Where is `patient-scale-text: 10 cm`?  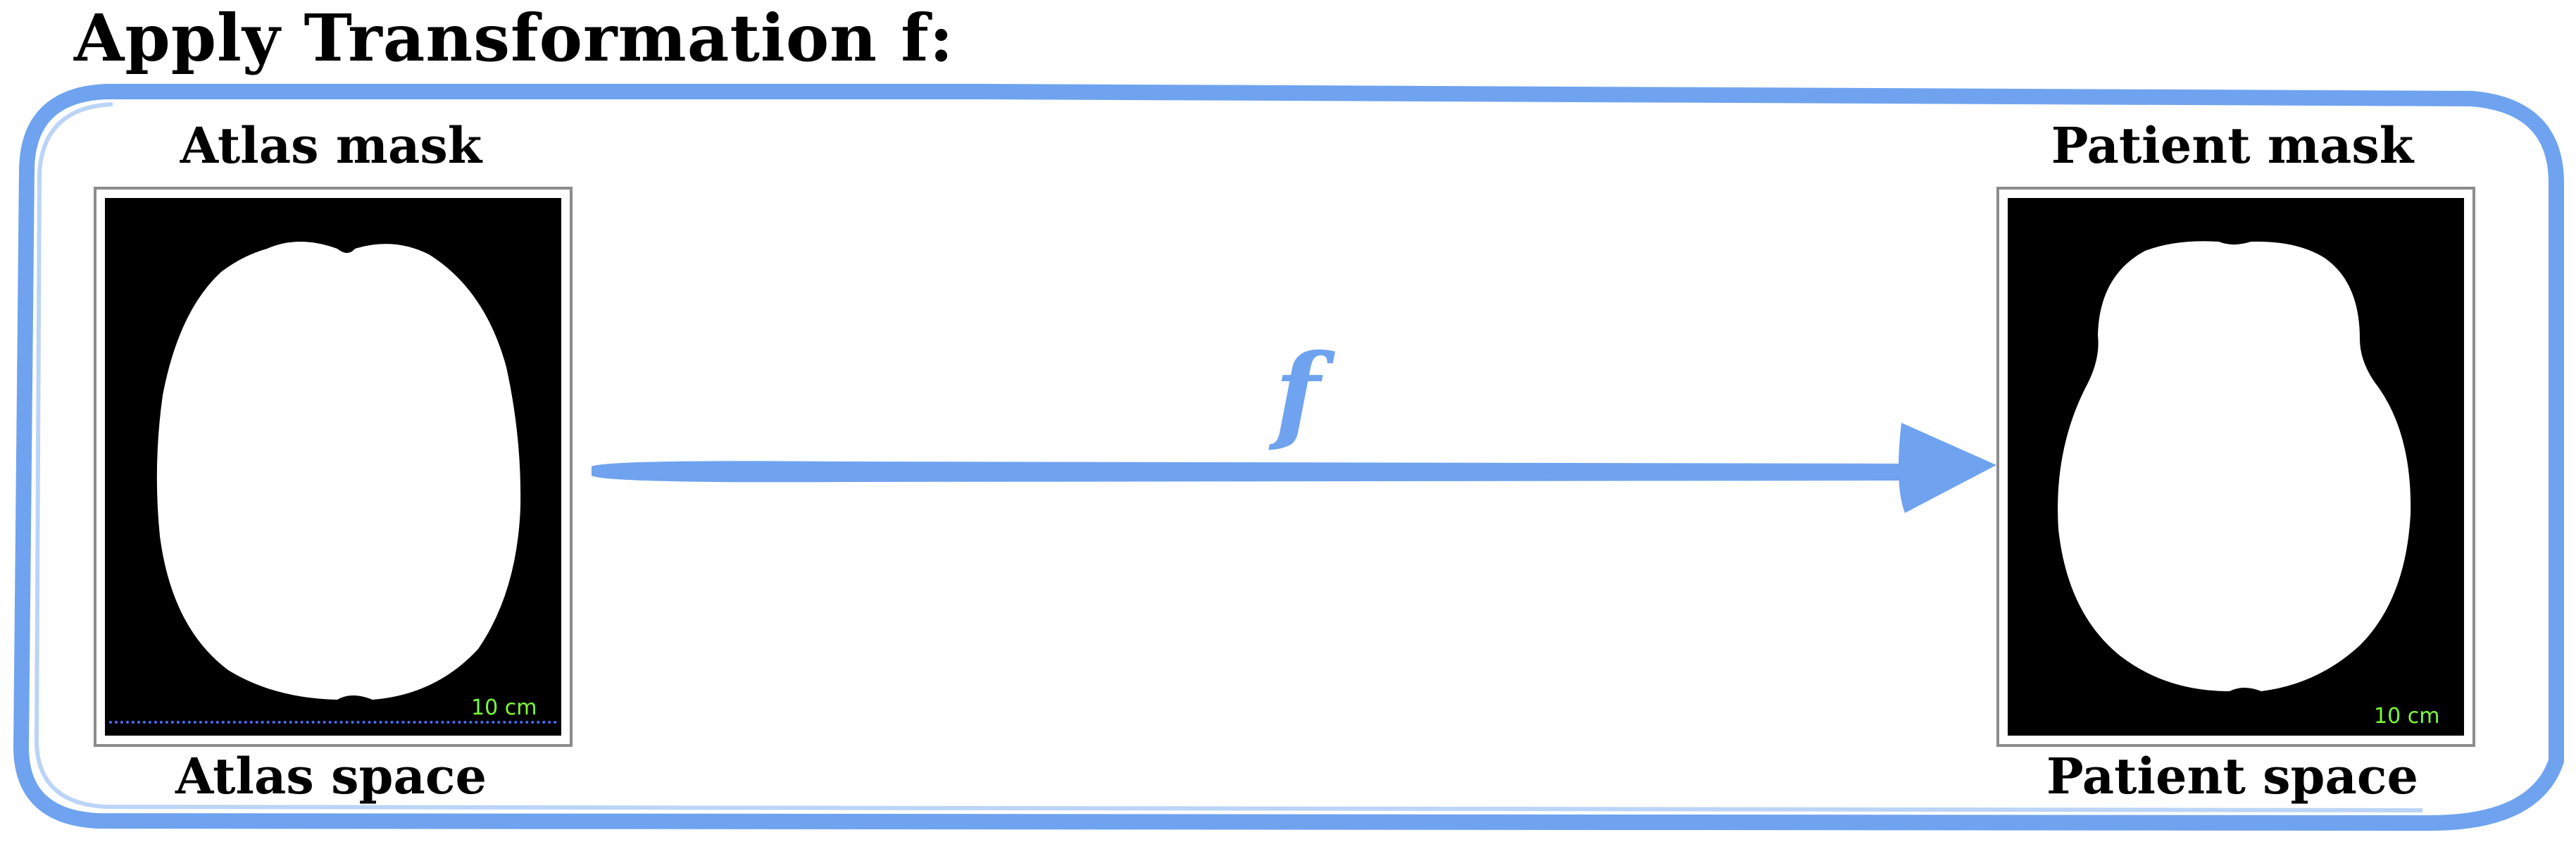 patient-scale-text: 10 cm is located at coordinates (2407, 716).